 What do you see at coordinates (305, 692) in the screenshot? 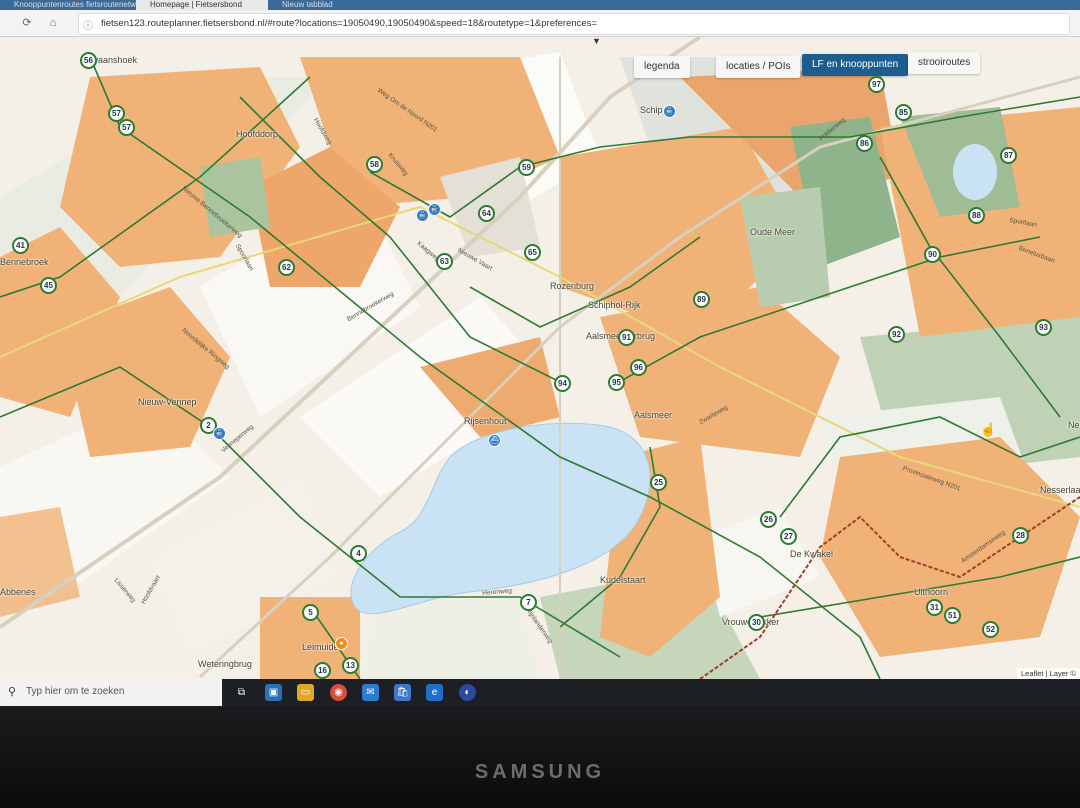
I see `file-explorer-icon: ▭` at bounding box center [305, 692].